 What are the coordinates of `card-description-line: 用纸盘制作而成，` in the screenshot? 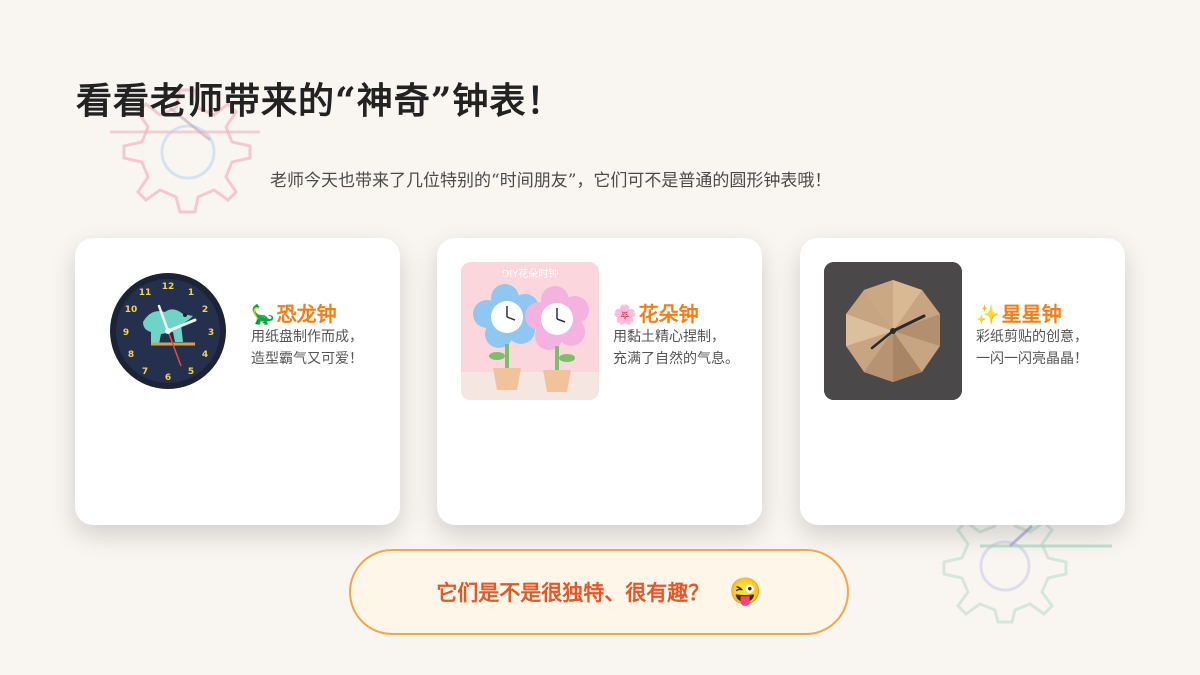 It's located at (307, 337).